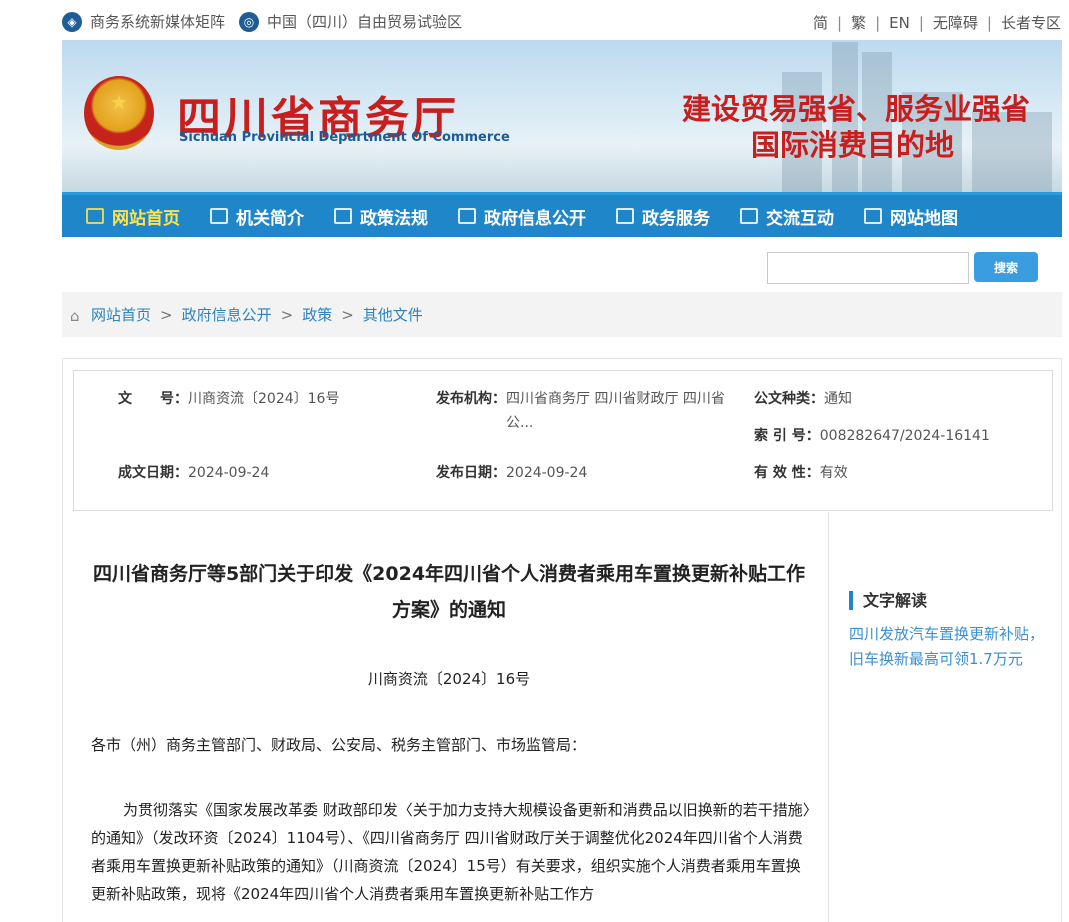 The image size is (1069, 922). Describe the element at coordinates (119, 102) in the screenshot. I see `star-icon: ★` at that location.